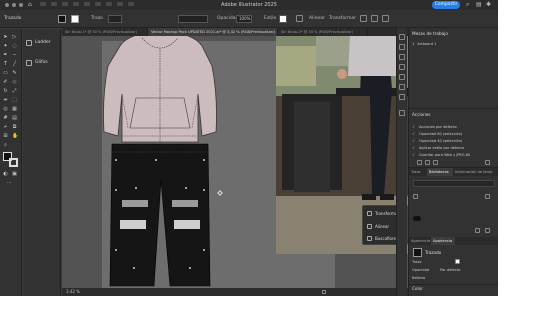  Describe the element at coordinates (424, 44) in the screenshot. I see `artboard-row: 1 Artboard 1` at that location.